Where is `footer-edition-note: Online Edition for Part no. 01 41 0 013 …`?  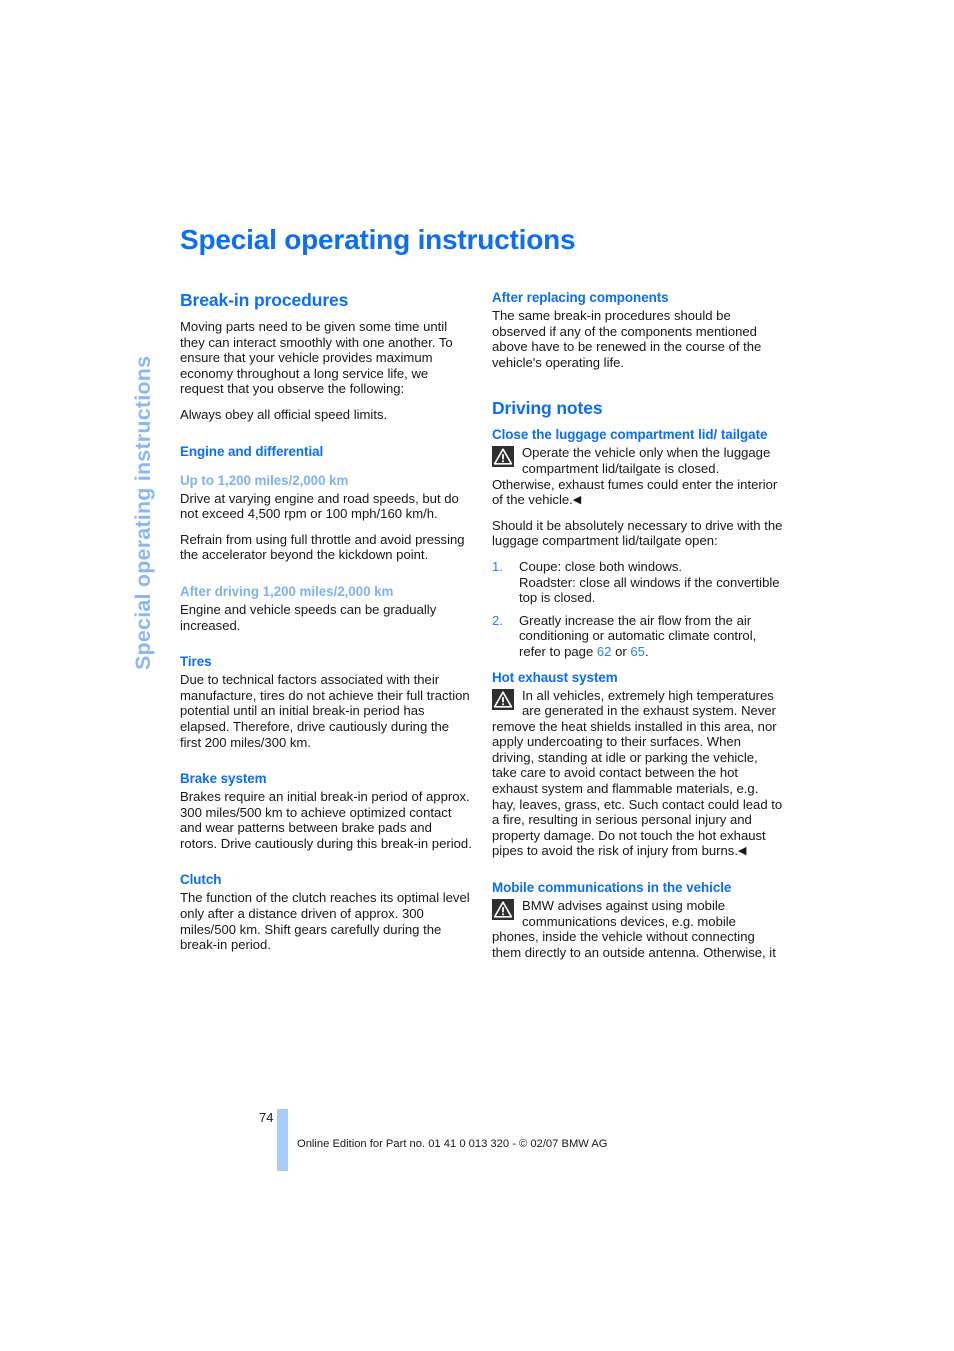
footer-edition-note: Online Edition for Part no. 01 41 0 013 … is located at coordinates (452, 1144).